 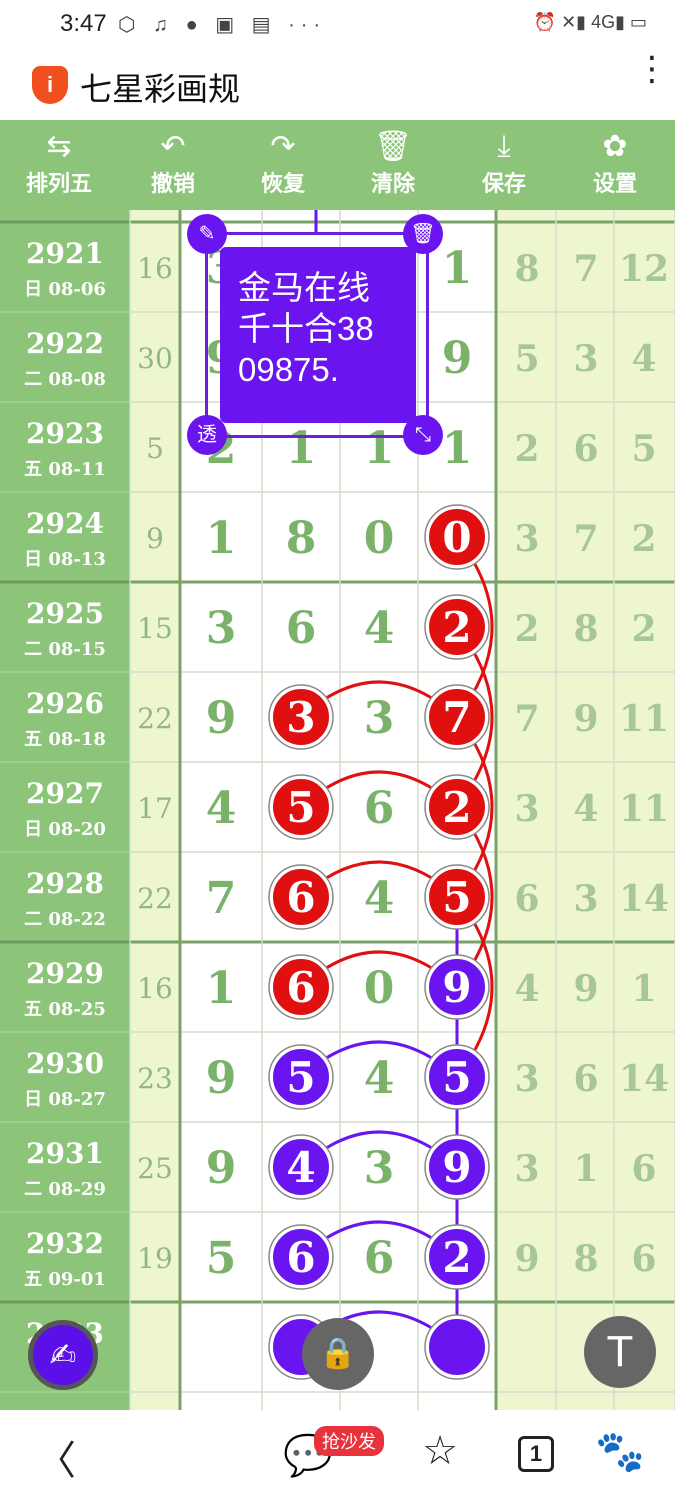 What do you see at coordinates (526, 1259) in the screenshot?
I see `stat-cell: 9` at bounding box center [526, 1259].